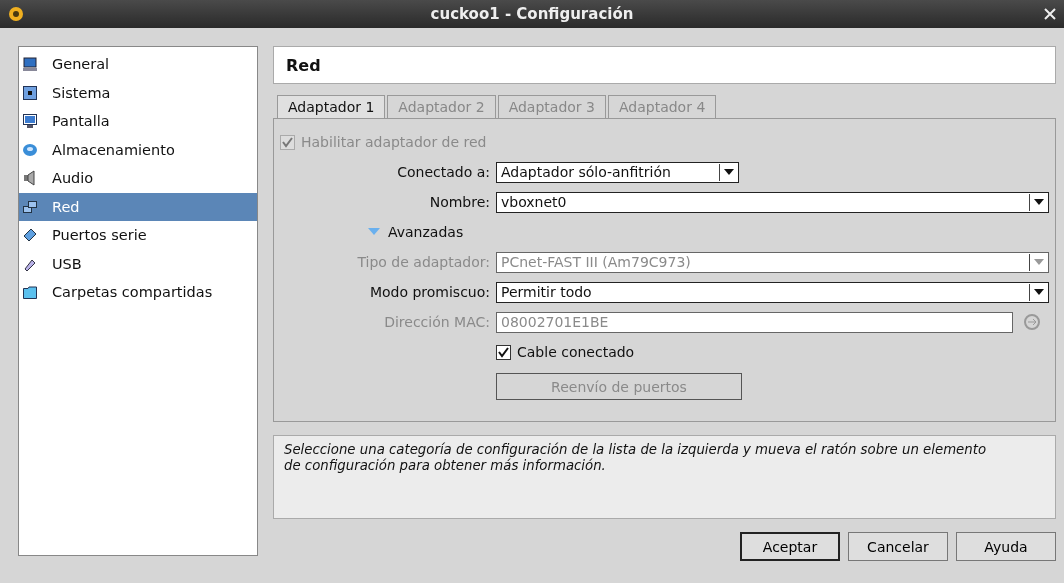 Image resolution: width=1064 pixels, height=583 pixels. Describe the element at coordinates (576, 352) in the screenshot. I see `checkbox-label: Cable conectado` at that location.